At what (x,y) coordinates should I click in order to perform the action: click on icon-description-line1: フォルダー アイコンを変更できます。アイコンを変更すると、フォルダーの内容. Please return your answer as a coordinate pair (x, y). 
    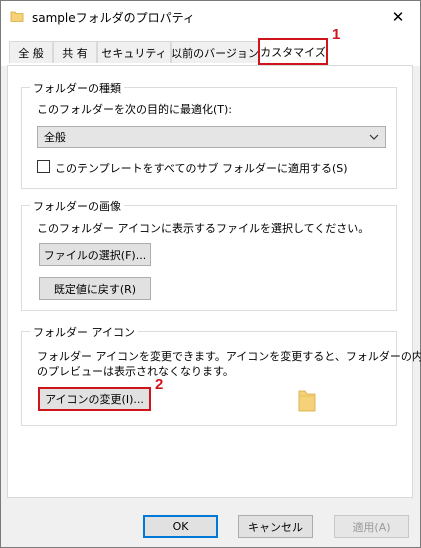
    Looking at the image, I should click on (229, 356).